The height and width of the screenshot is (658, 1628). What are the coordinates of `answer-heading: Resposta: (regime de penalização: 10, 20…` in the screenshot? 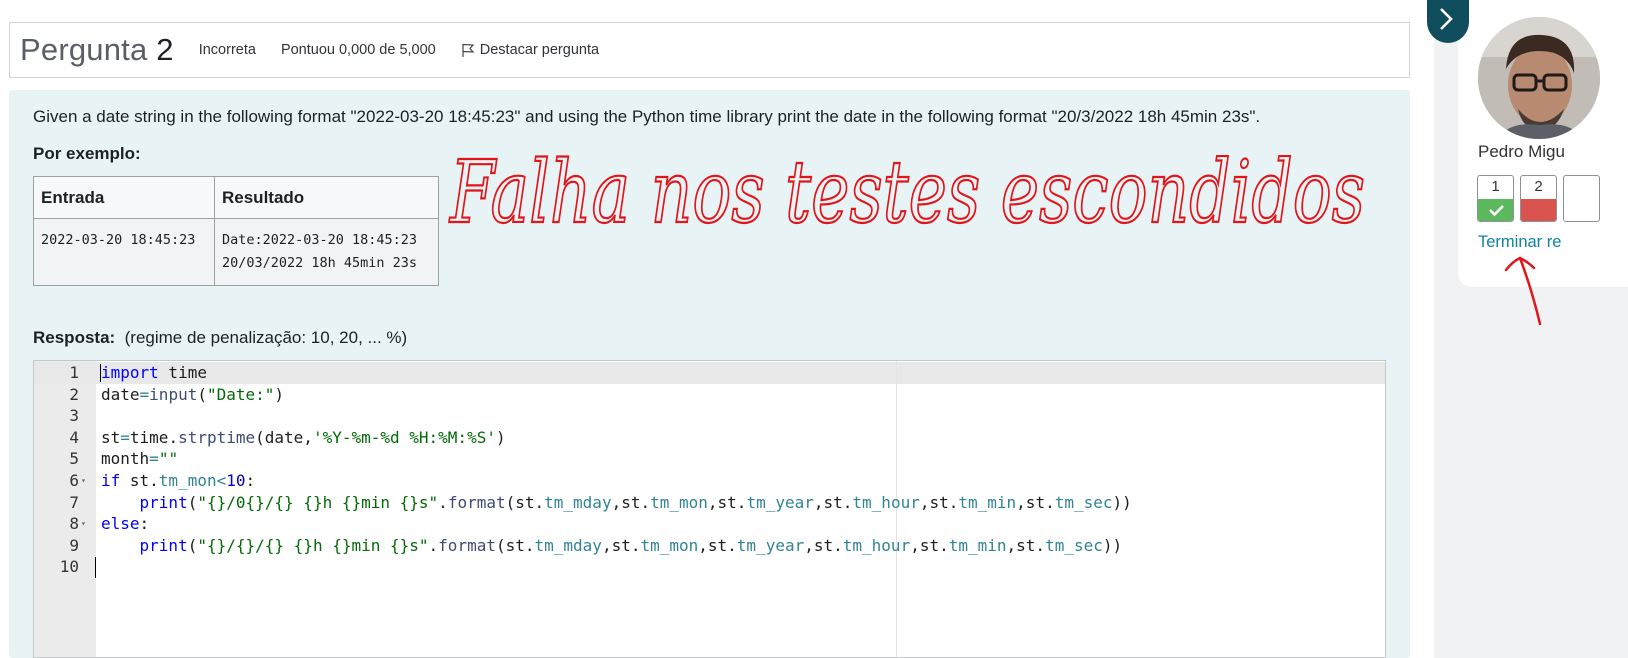 It's located at (220, 338).